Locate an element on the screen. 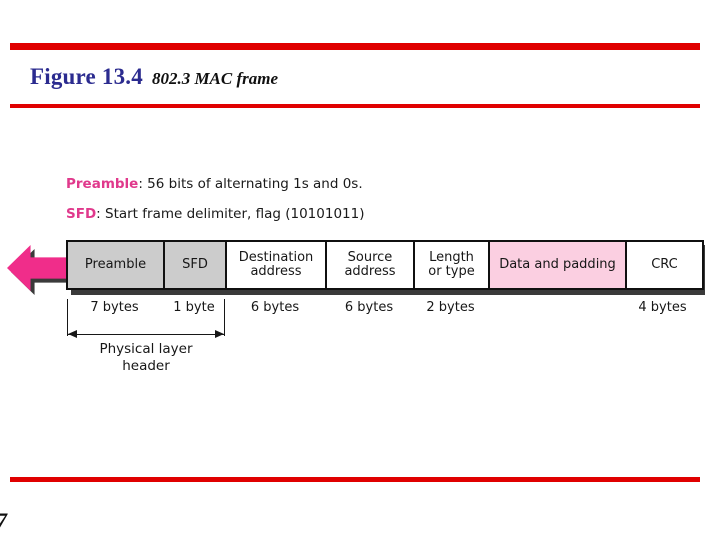  frame-field-source-address: Source address is located at coordinates (371, 265).